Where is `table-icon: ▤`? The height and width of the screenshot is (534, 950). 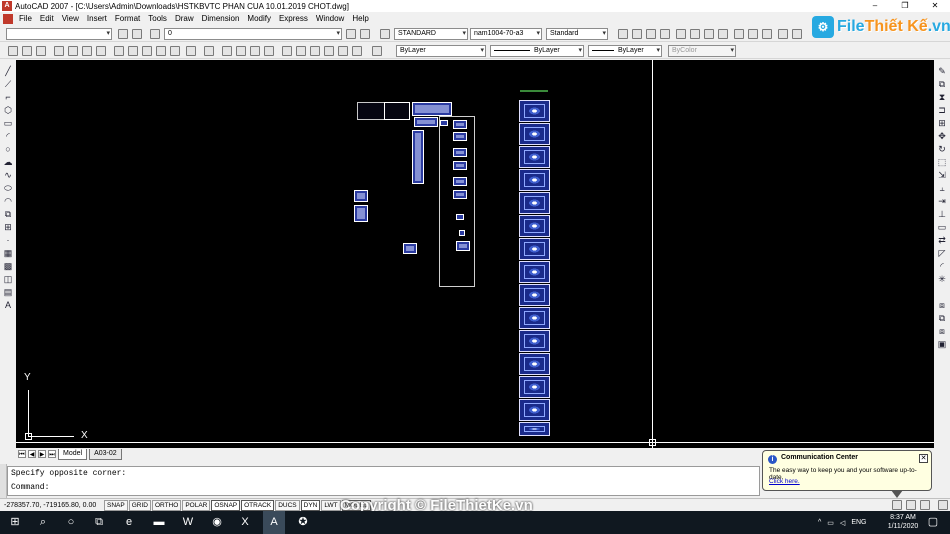
table-icon: ▤ is located at coordinates (8, 292).